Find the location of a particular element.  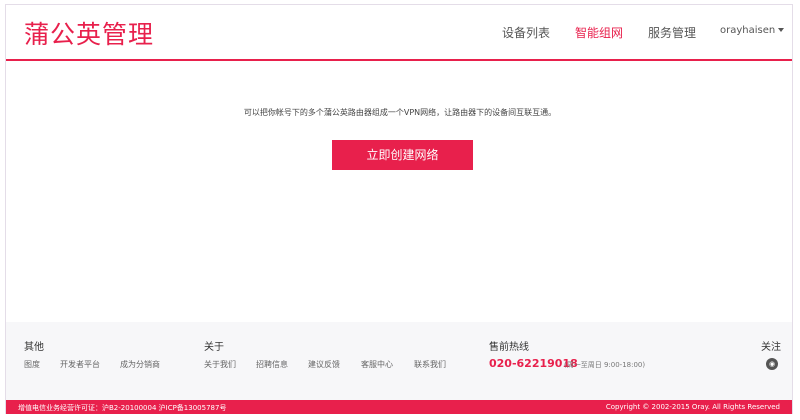

intro-text: 可以把你帐号下的多个蒲公英路由器组成一个VPN网络，让路由器下的设备间互联互通。 is located at coordinates (400, 112).